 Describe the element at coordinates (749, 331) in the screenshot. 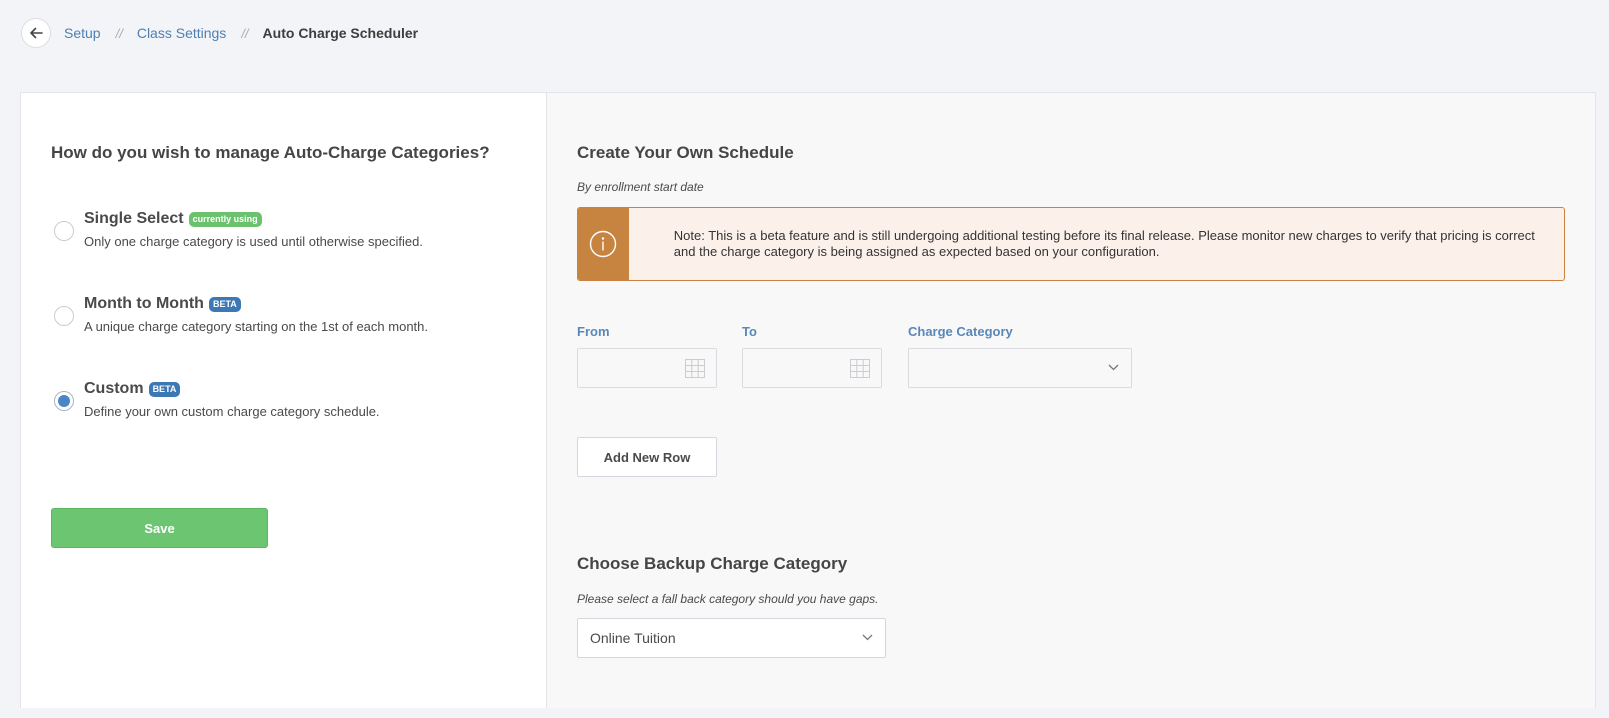

I see `to-label: To` at that location.